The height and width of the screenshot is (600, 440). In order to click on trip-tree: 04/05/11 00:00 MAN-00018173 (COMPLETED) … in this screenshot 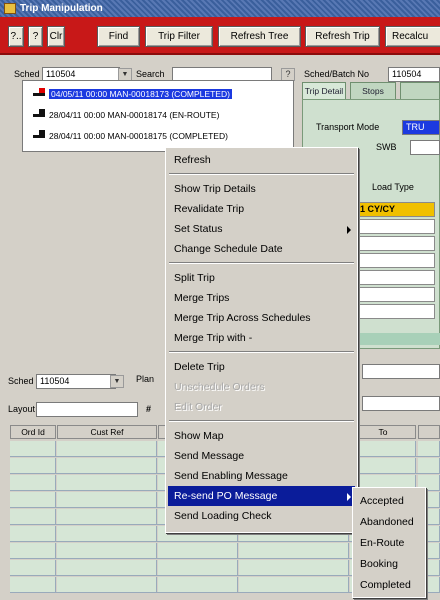, I will do `click(158, 116)`.